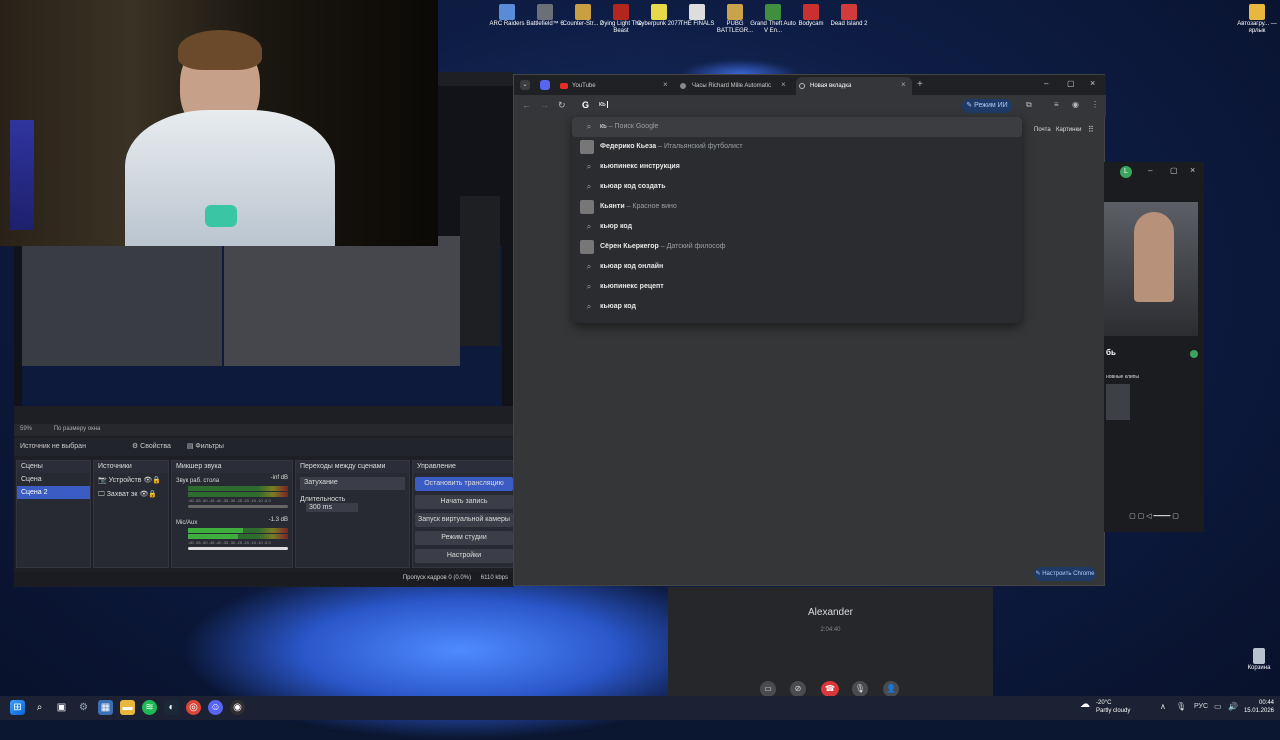  I want to click on scene-item: Сцена, so click(53, 479).